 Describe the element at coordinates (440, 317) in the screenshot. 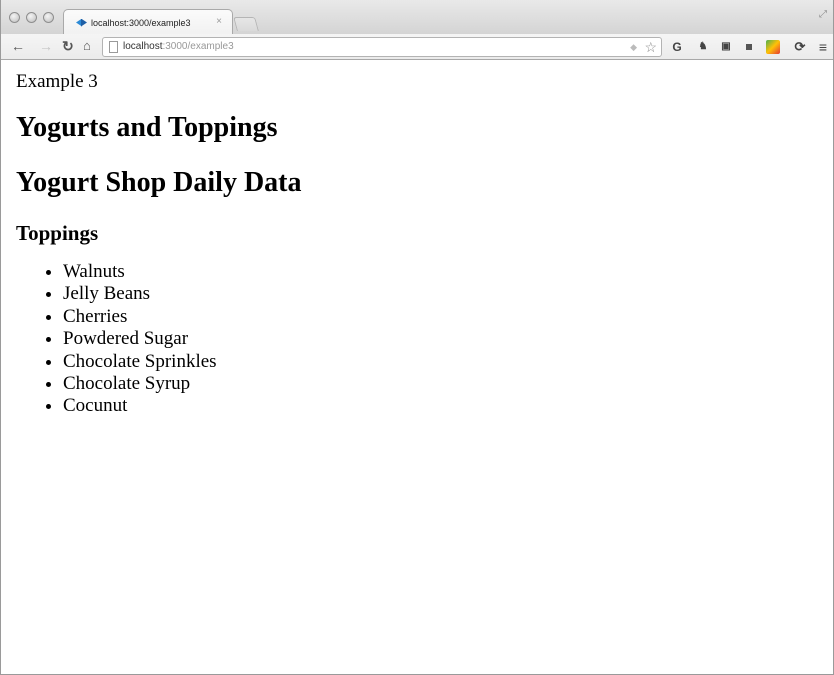

I see `list-item: Cherries` at that location.